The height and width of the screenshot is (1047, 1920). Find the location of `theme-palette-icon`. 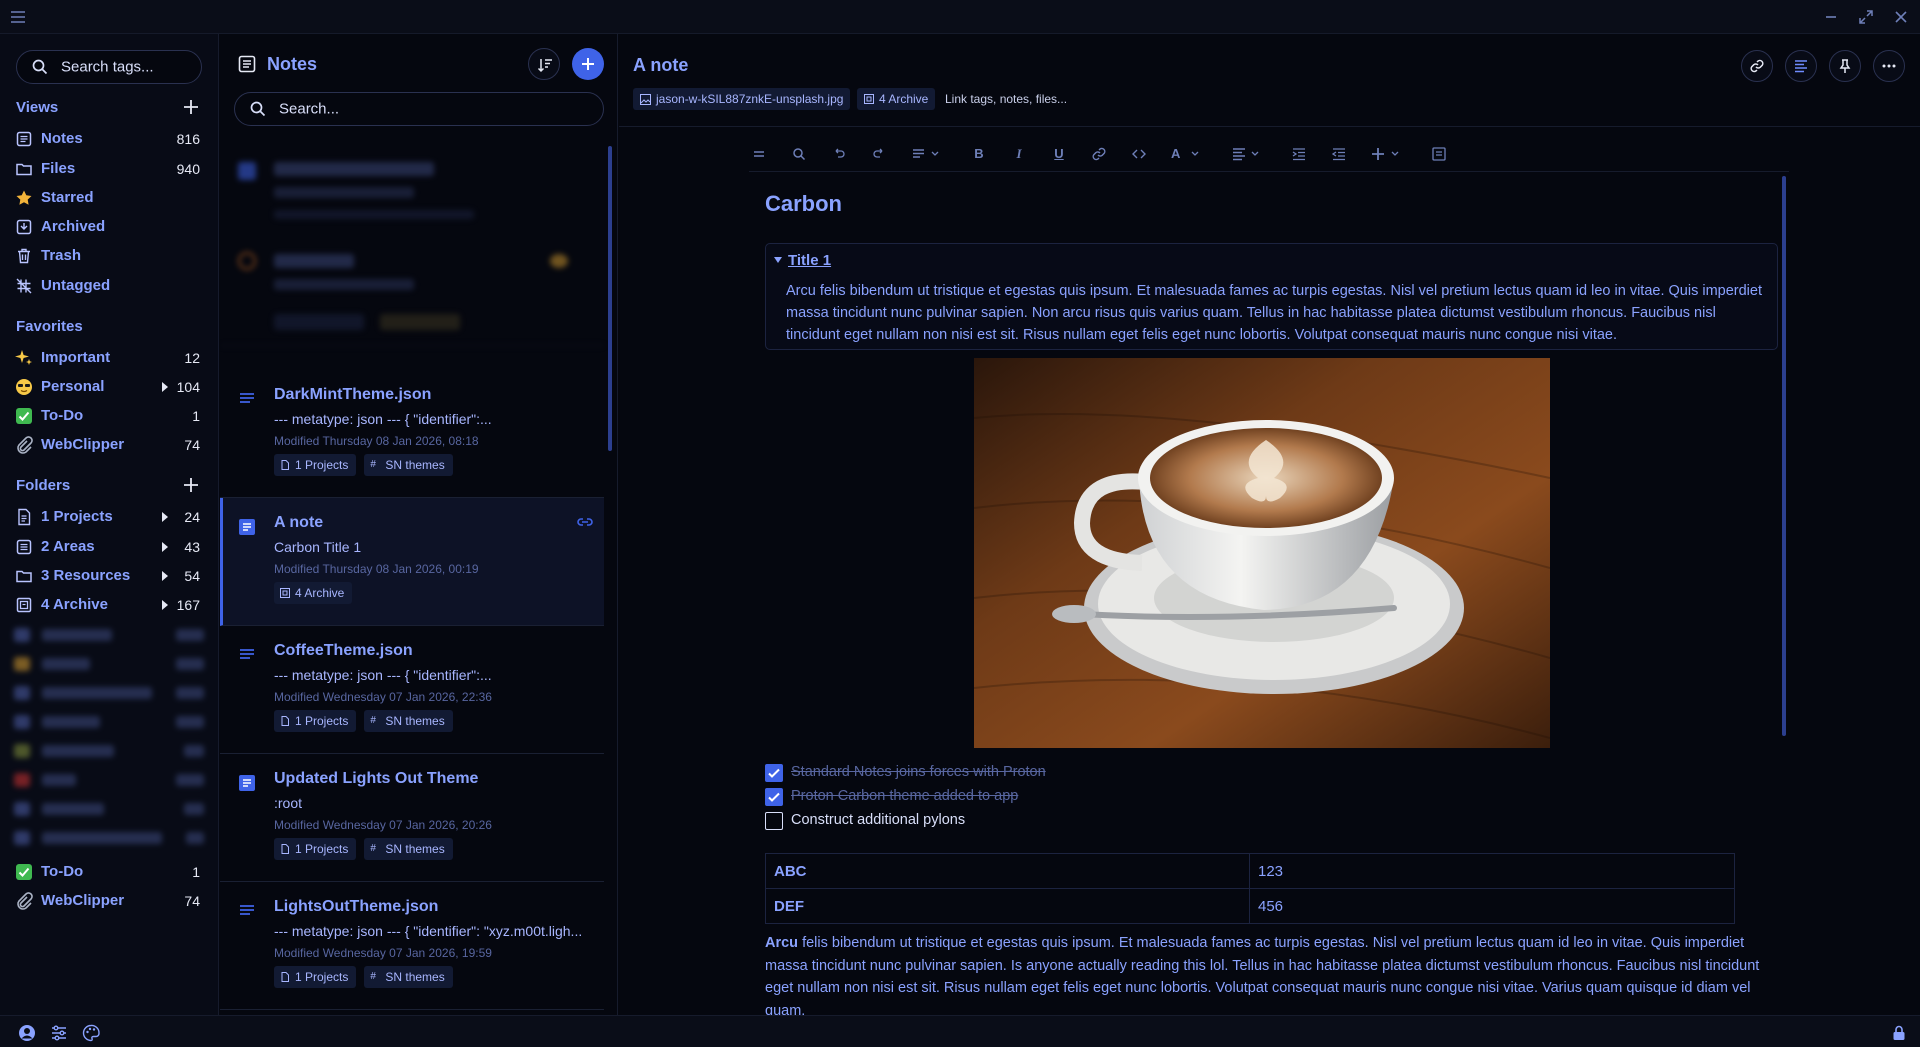

theme-palette-icon is located at coordinates (91, 1033).